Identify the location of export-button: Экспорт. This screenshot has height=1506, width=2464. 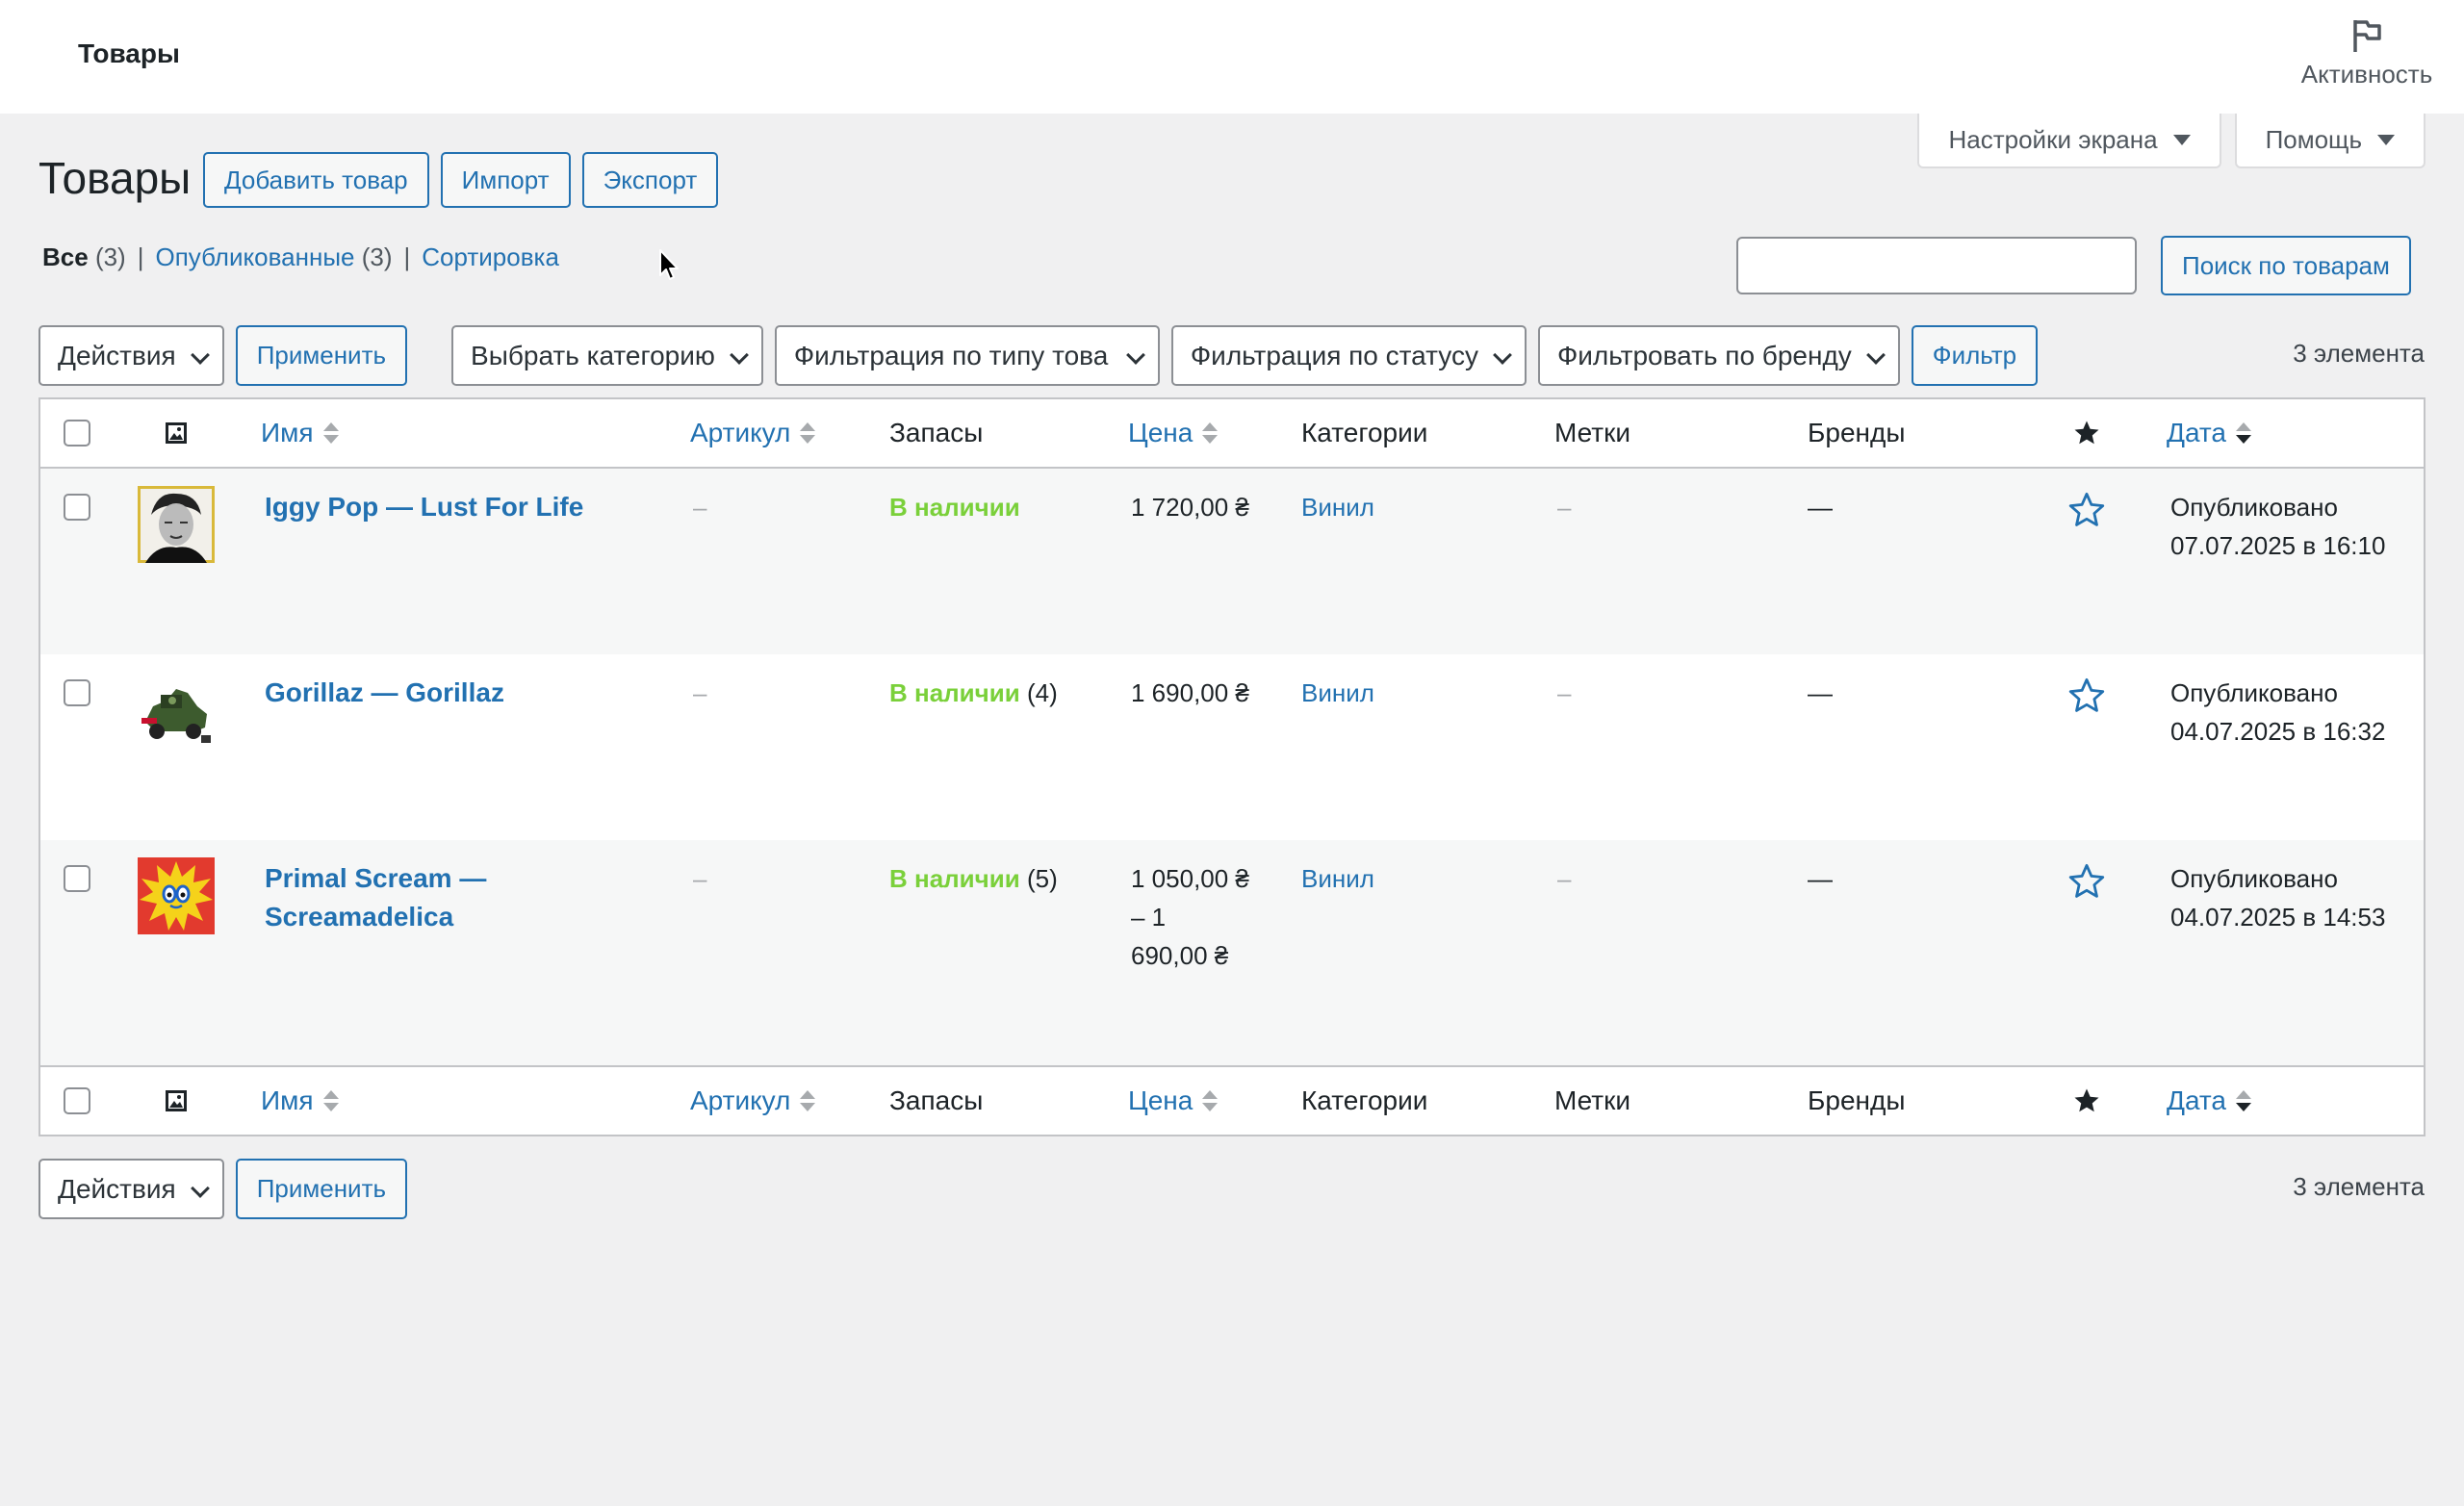
(650, 180).